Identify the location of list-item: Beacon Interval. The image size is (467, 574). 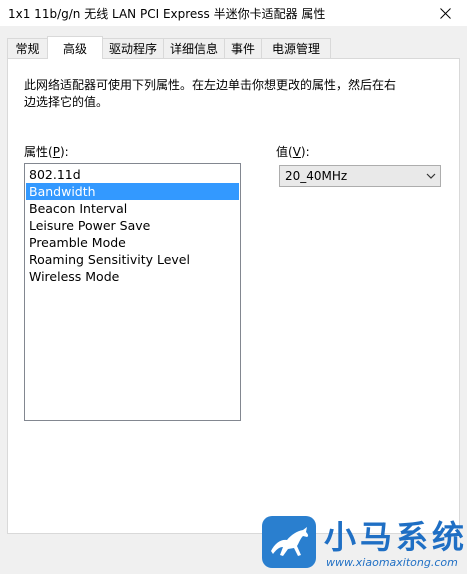
(132, 208).